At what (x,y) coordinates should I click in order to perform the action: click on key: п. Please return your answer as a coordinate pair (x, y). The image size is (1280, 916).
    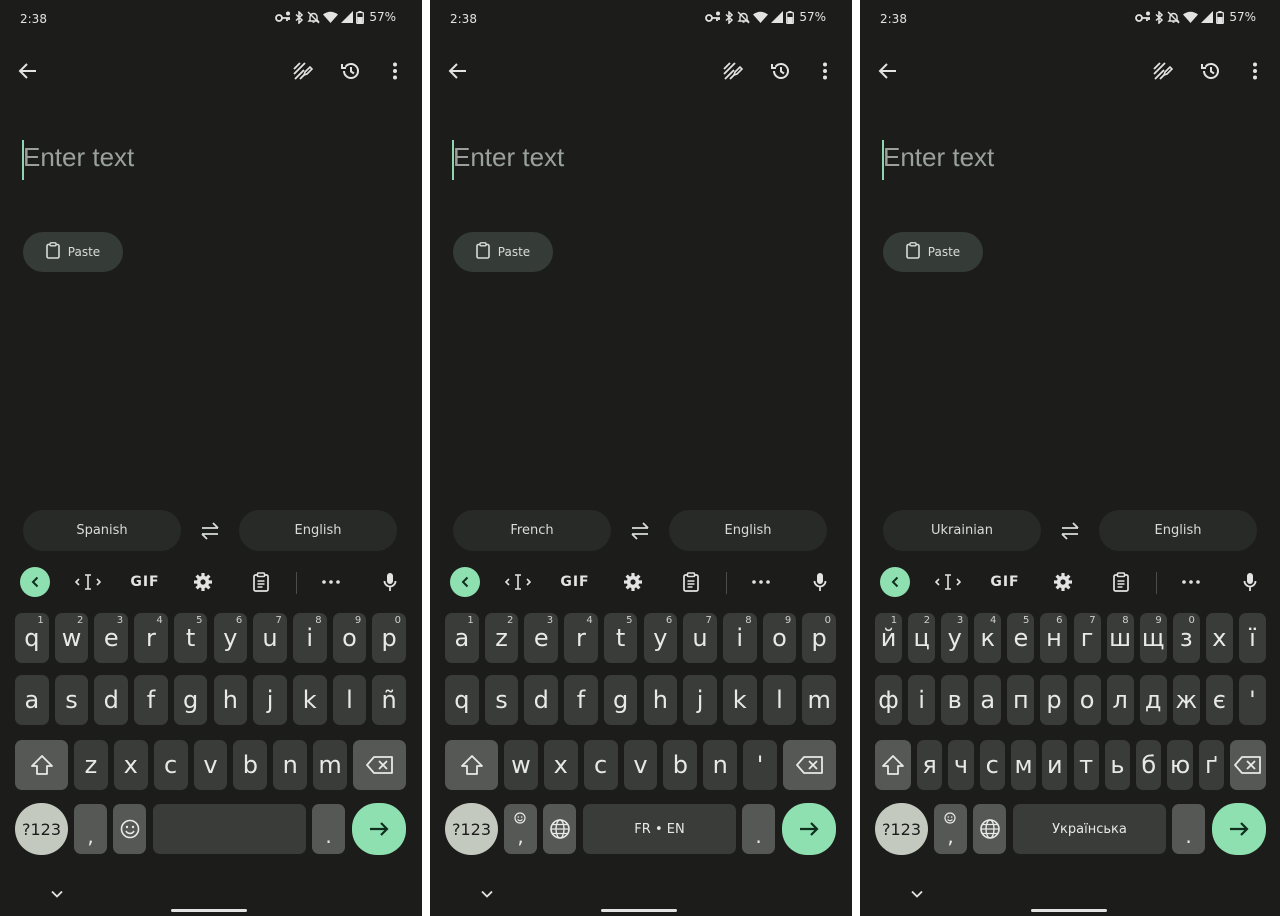
    Looking at the image, I should click on (1021, 700).